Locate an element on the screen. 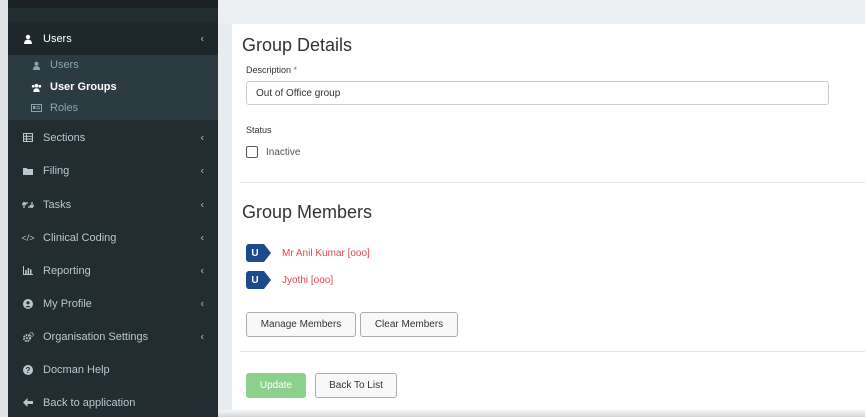 The height and width of the screenshot is (417, 865). member-item: U Mr Anil Kumar [ooo] is located at coordinates (308, 253).